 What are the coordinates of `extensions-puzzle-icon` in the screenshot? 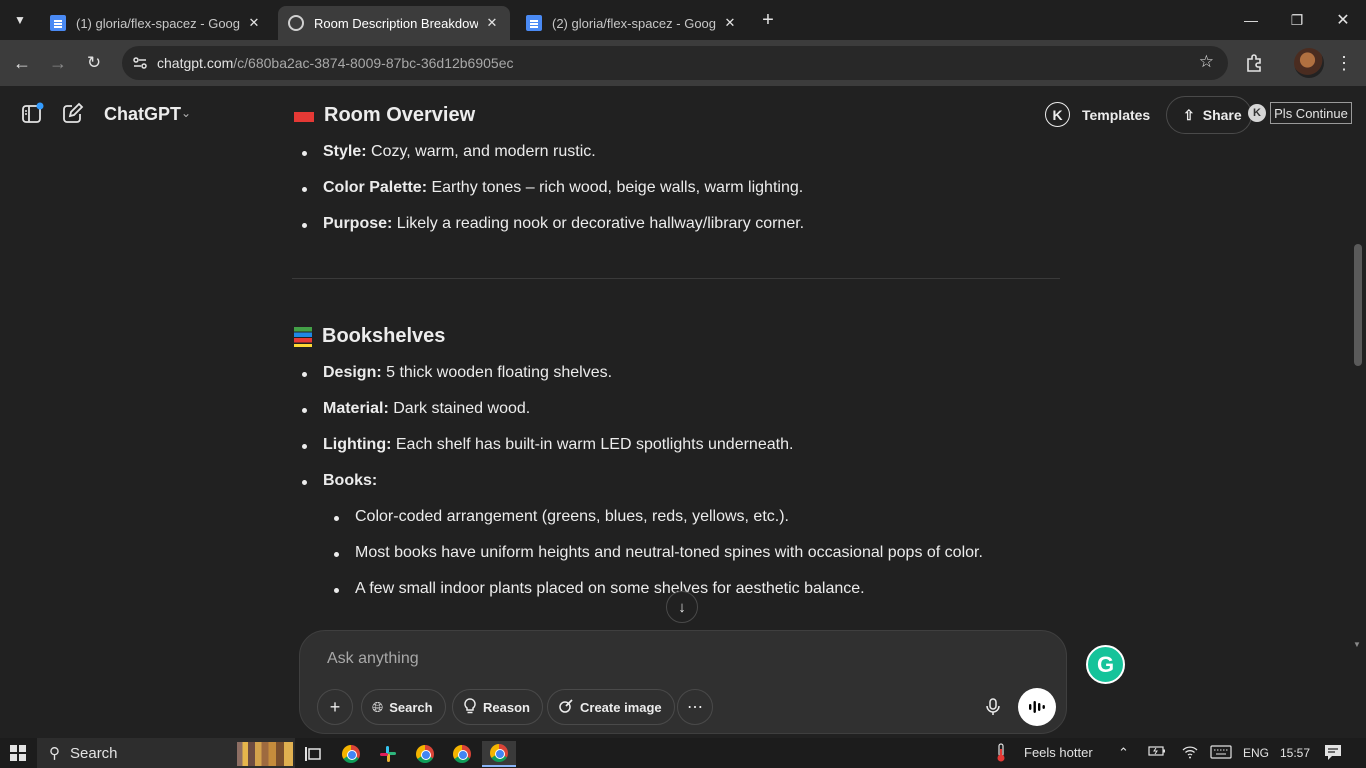 It's located at (1254, 63).